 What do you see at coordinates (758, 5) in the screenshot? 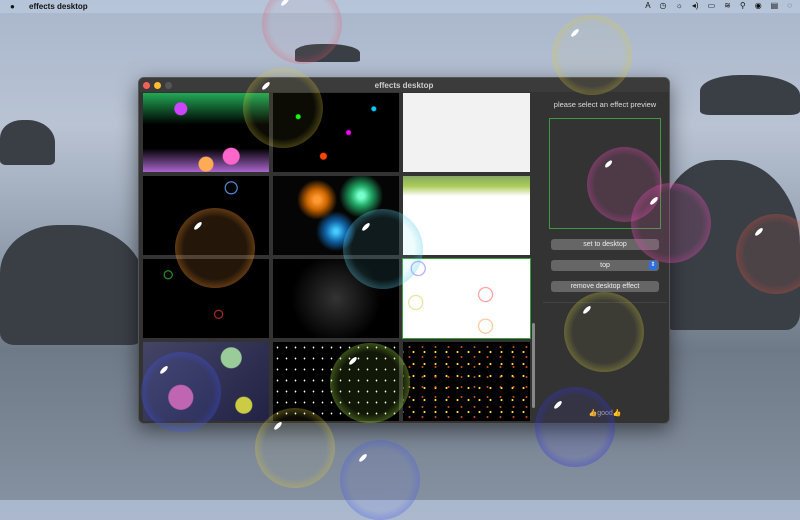
I see `user-icon: ◉` at bounding box center [758, 5].